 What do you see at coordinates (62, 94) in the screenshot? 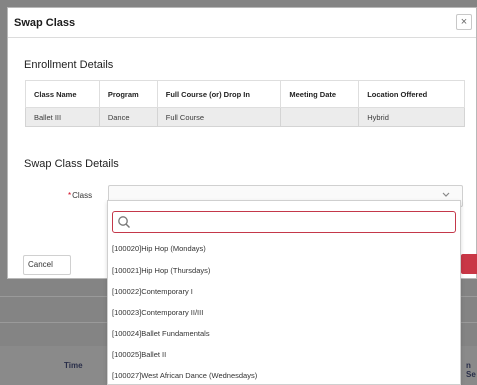
I see `column-header: Class Name` at bounding box center [62, 94].